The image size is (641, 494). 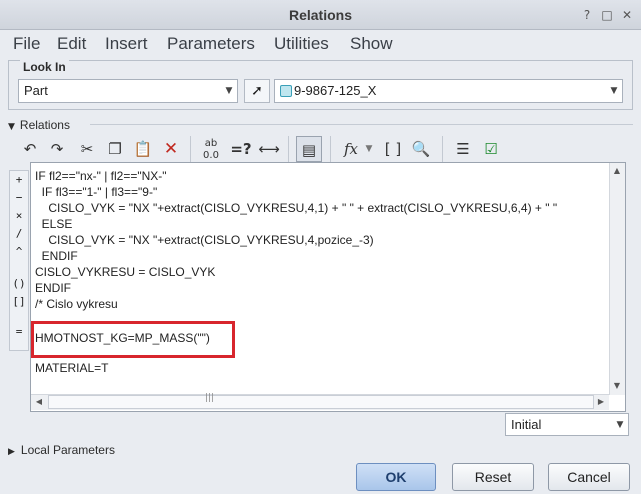 What do you see at coordinates (72, 368) in the screenshot?
I see `code-line: MATERIAL=T` at bounding box center [72, 368].